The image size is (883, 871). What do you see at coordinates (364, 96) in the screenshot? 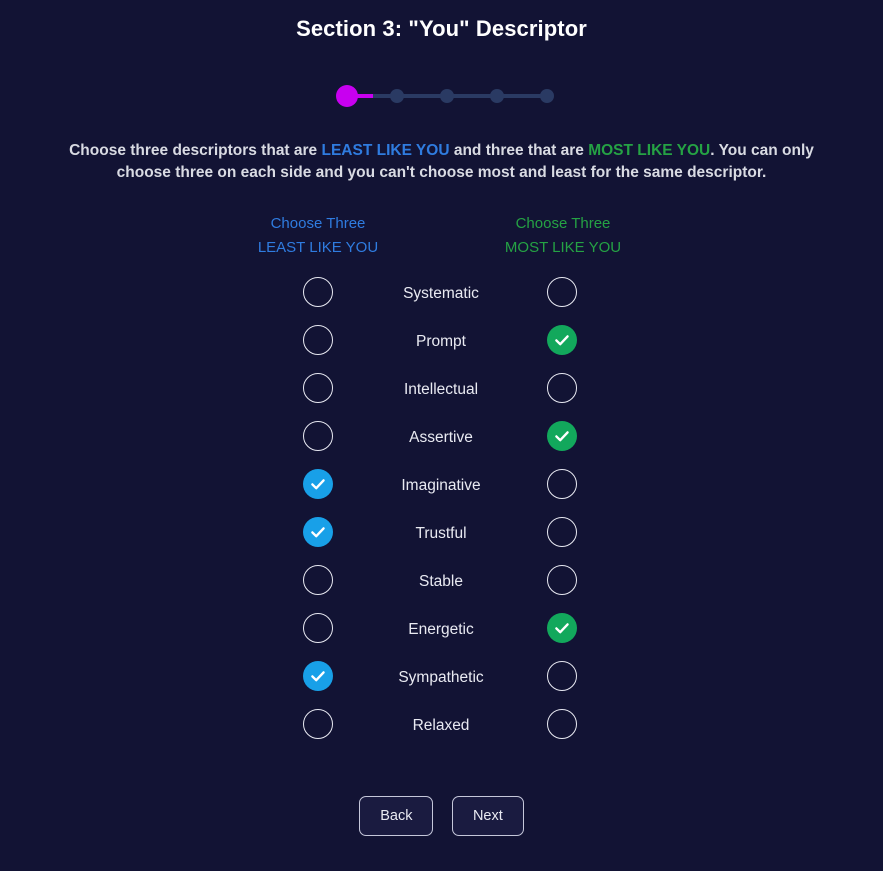
I see `stepper-connector-active` at bounding box center [364, 96].